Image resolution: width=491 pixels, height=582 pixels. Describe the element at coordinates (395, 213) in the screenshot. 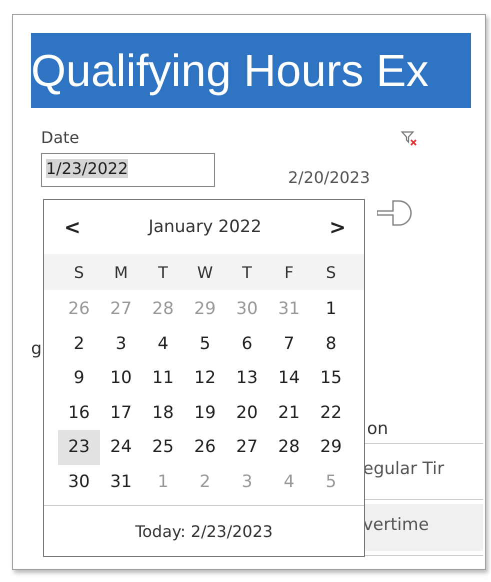

I see `slider-handle` at that location.